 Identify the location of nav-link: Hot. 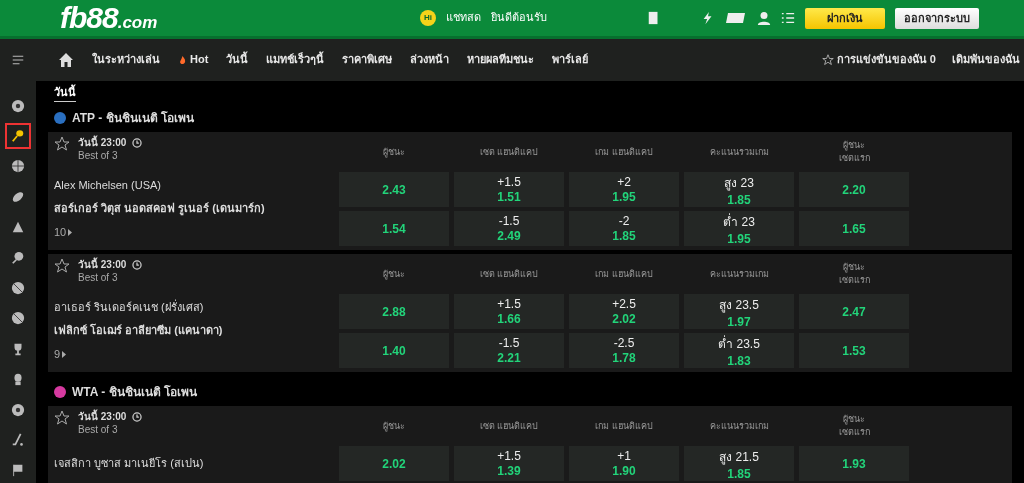
(193, 60).